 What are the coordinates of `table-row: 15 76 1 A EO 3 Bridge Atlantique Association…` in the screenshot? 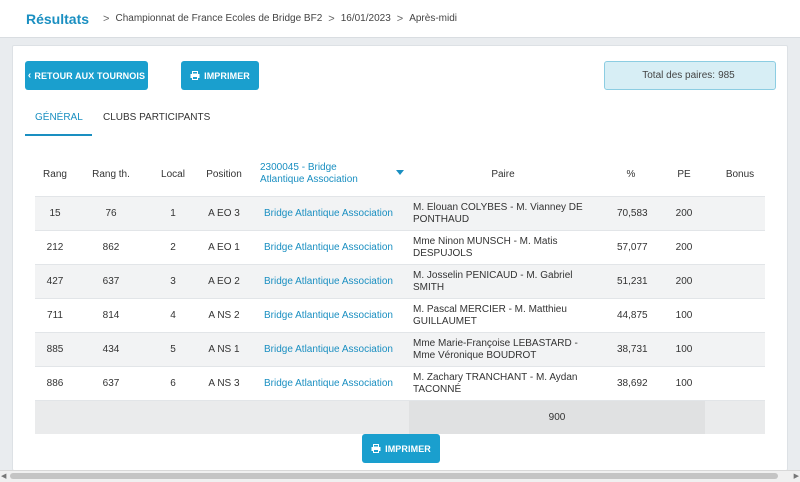 It's located at (400, 213).